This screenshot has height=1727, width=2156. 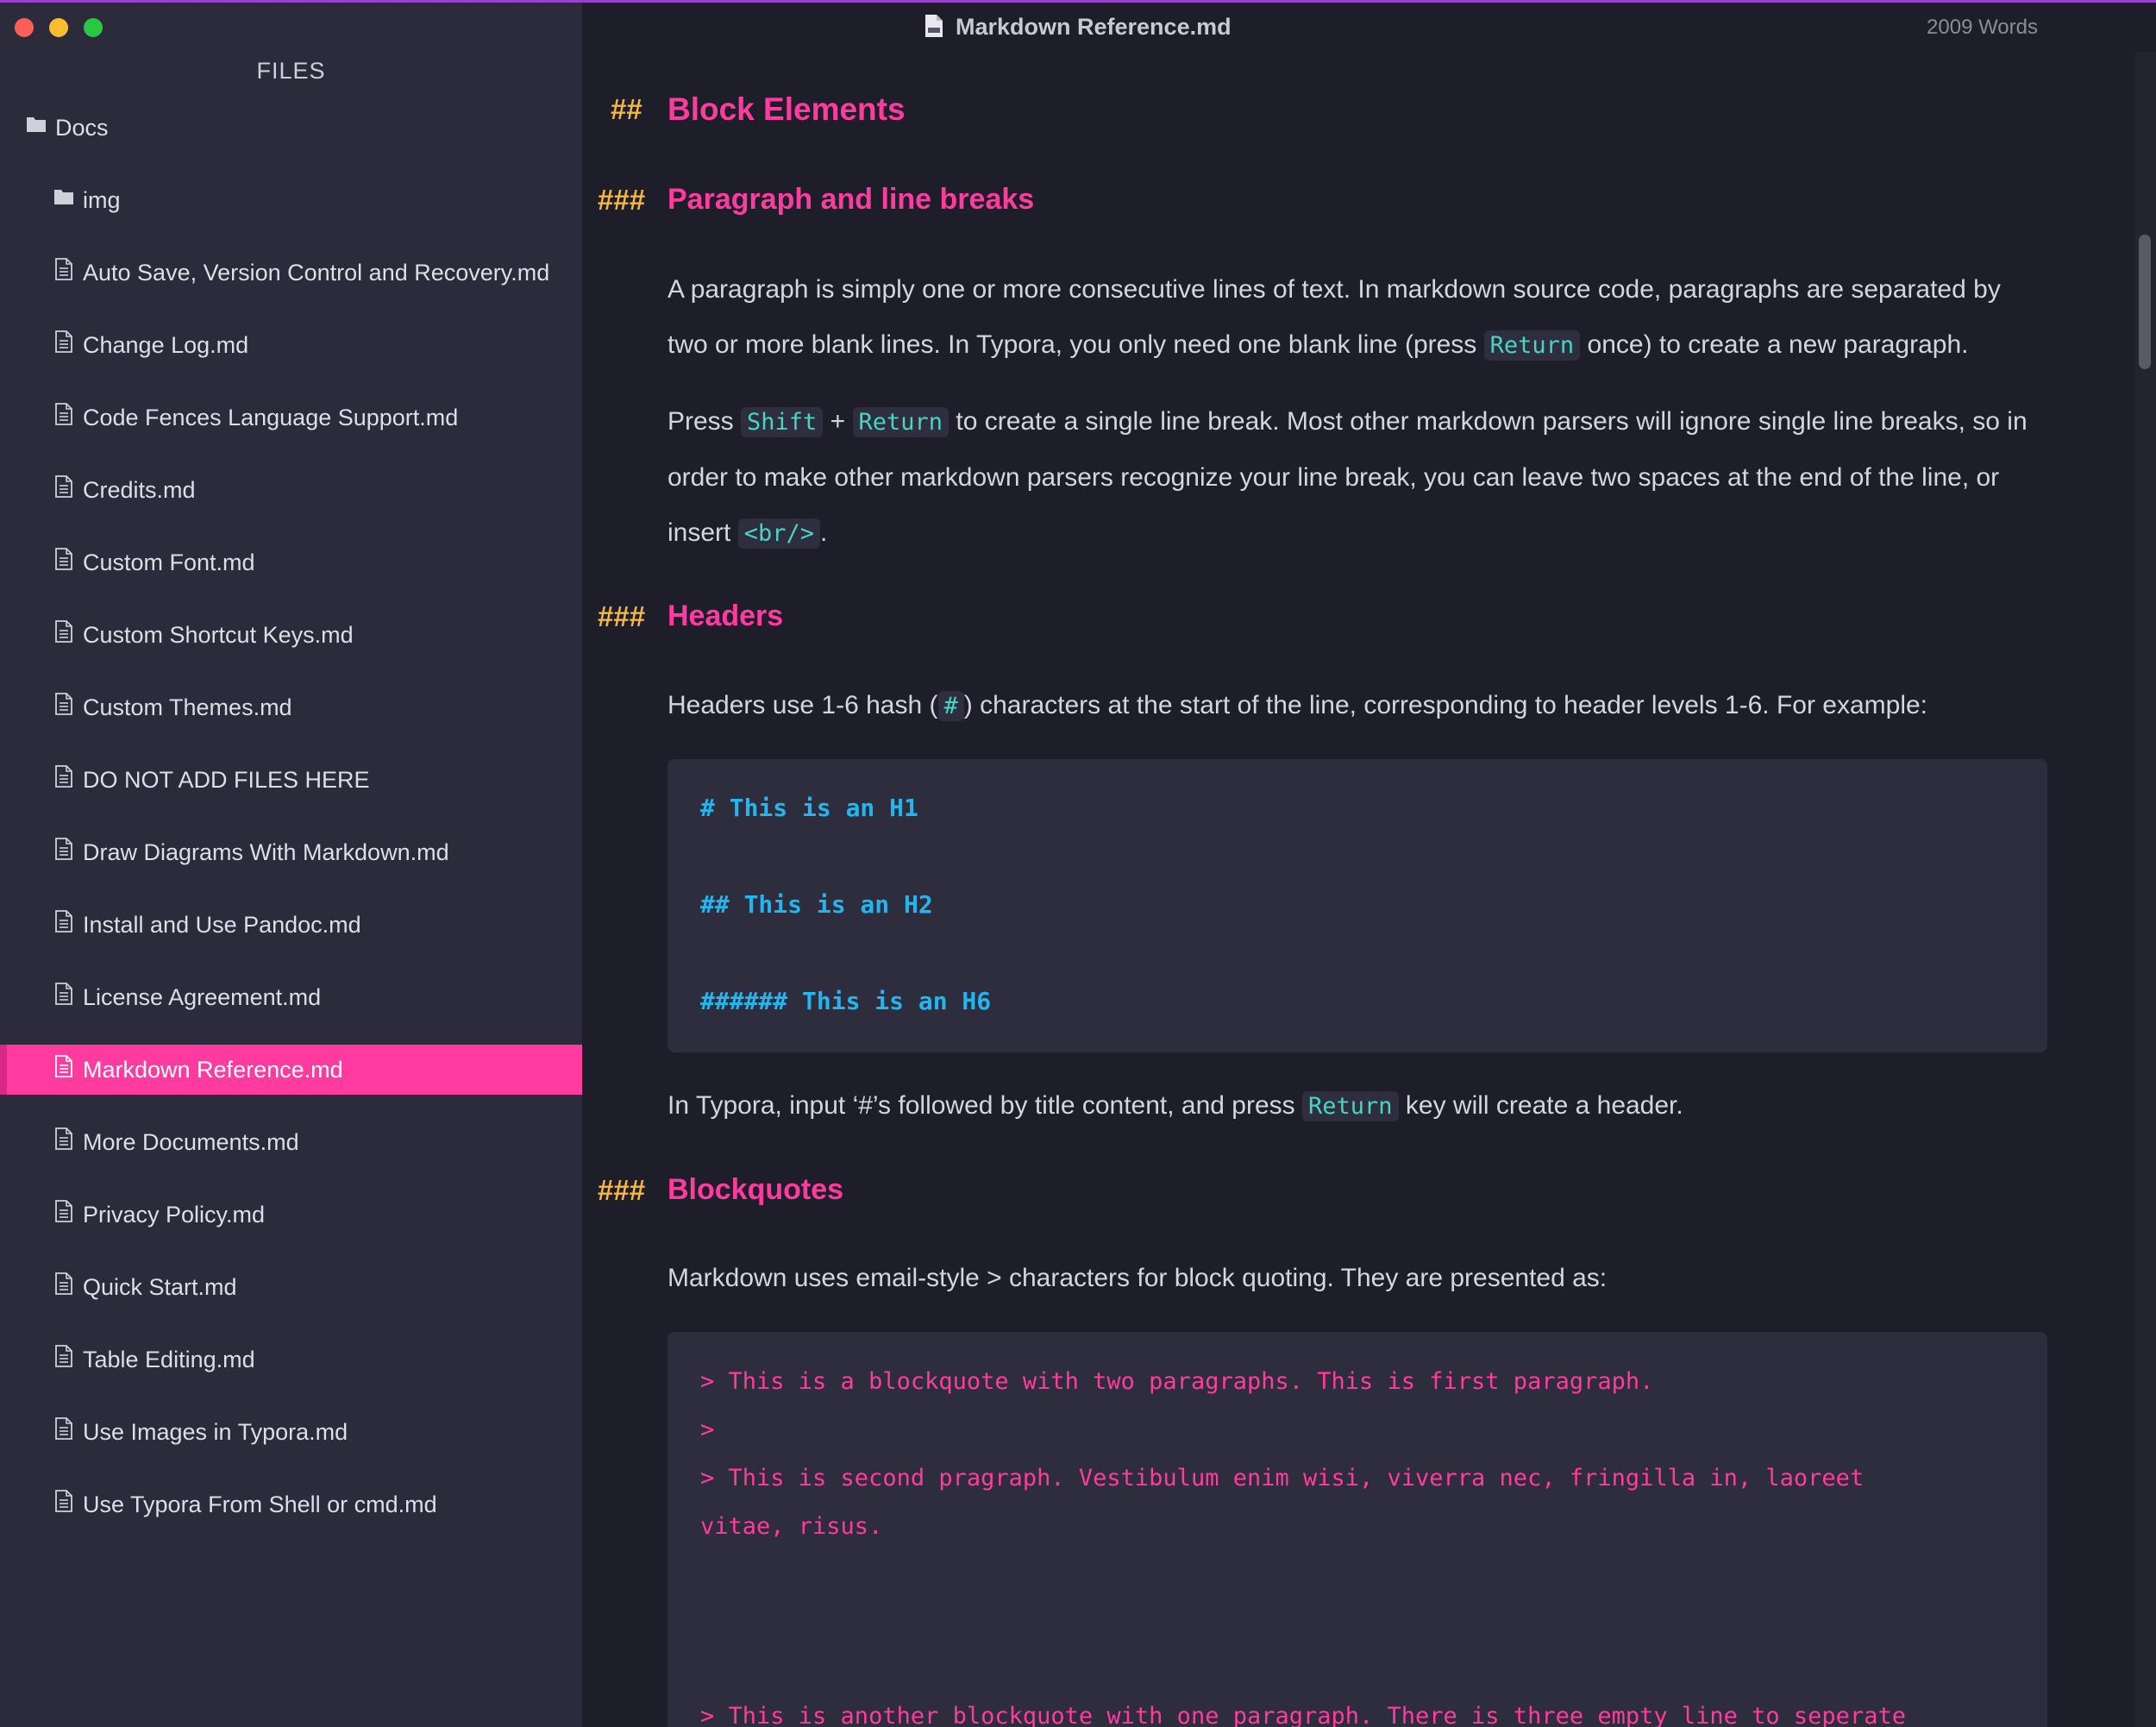 What do you see at coordinates (950, 706) in the screenshot?
I see `inline-code: #` at bounding box center [950, 706].